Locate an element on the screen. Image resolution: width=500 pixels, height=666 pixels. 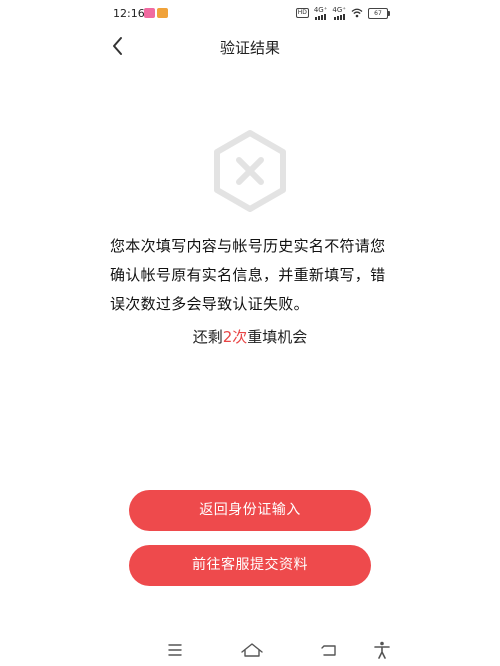
battery-icon: 67 is located at coordinates (379, 13).